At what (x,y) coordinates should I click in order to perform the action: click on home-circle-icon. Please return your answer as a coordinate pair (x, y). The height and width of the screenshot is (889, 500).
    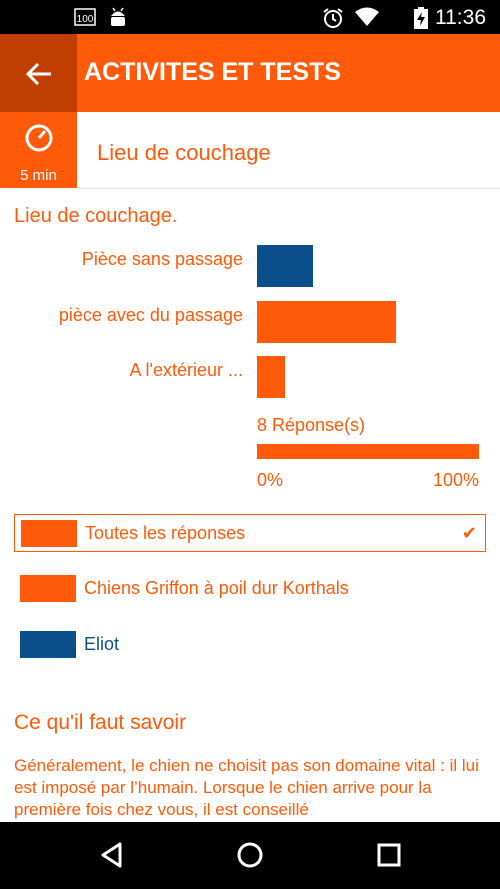
    Looking at the image, I should click on (250, 855).